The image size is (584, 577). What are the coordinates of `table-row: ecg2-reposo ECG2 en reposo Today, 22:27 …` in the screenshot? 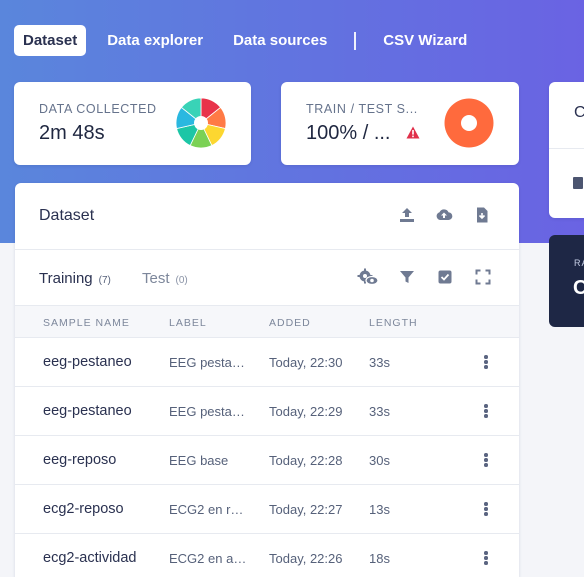 It's located at (267, 509).